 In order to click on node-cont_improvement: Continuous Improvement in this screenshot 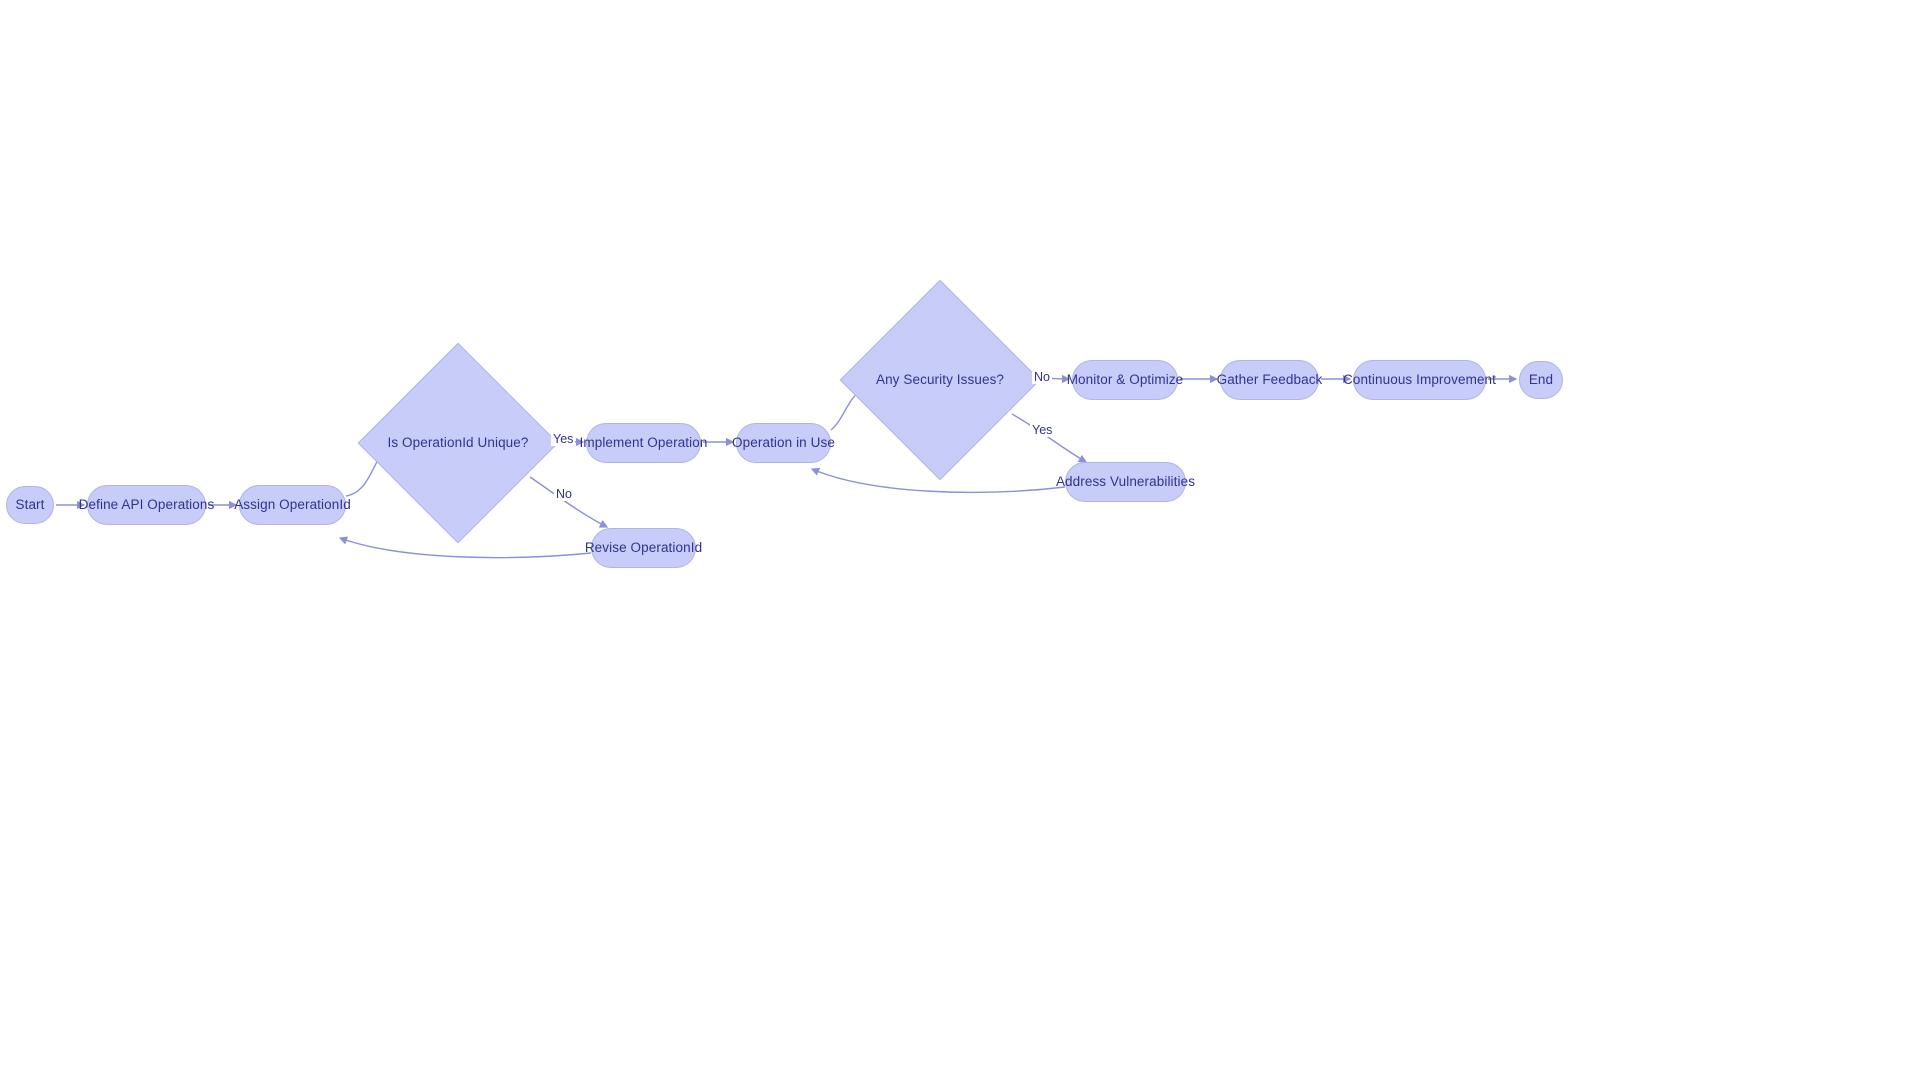, I will do `click(1419, 380)`.